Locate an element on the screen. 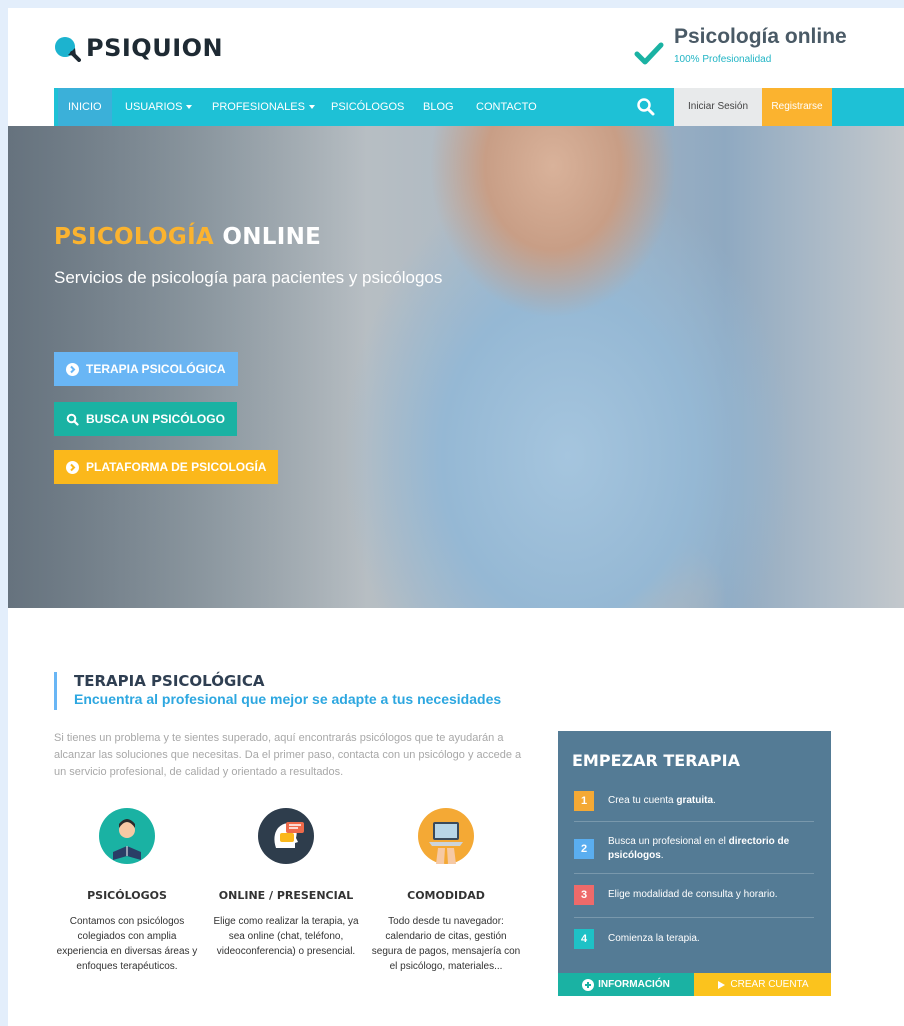 The image size is (904, 1026). step-number: 3 is located at coordinates (584, 895).